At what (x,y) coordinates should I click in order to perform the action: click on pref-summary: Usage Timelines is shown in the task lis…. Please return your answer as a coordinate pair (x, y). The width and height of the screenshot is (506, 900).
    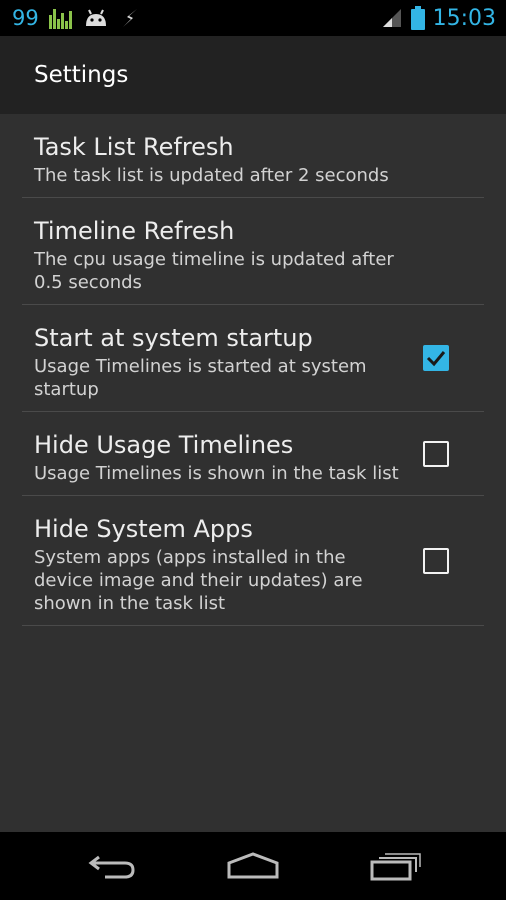
    Looking at the image, I should click on (216, 473).